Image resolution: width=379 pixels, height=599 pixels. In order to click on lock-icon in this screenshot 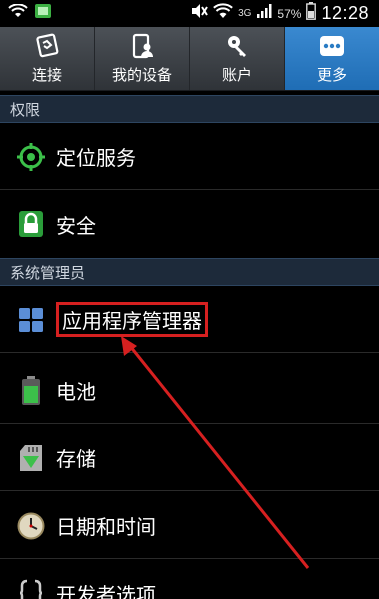, I will do `click(31, 224)`.